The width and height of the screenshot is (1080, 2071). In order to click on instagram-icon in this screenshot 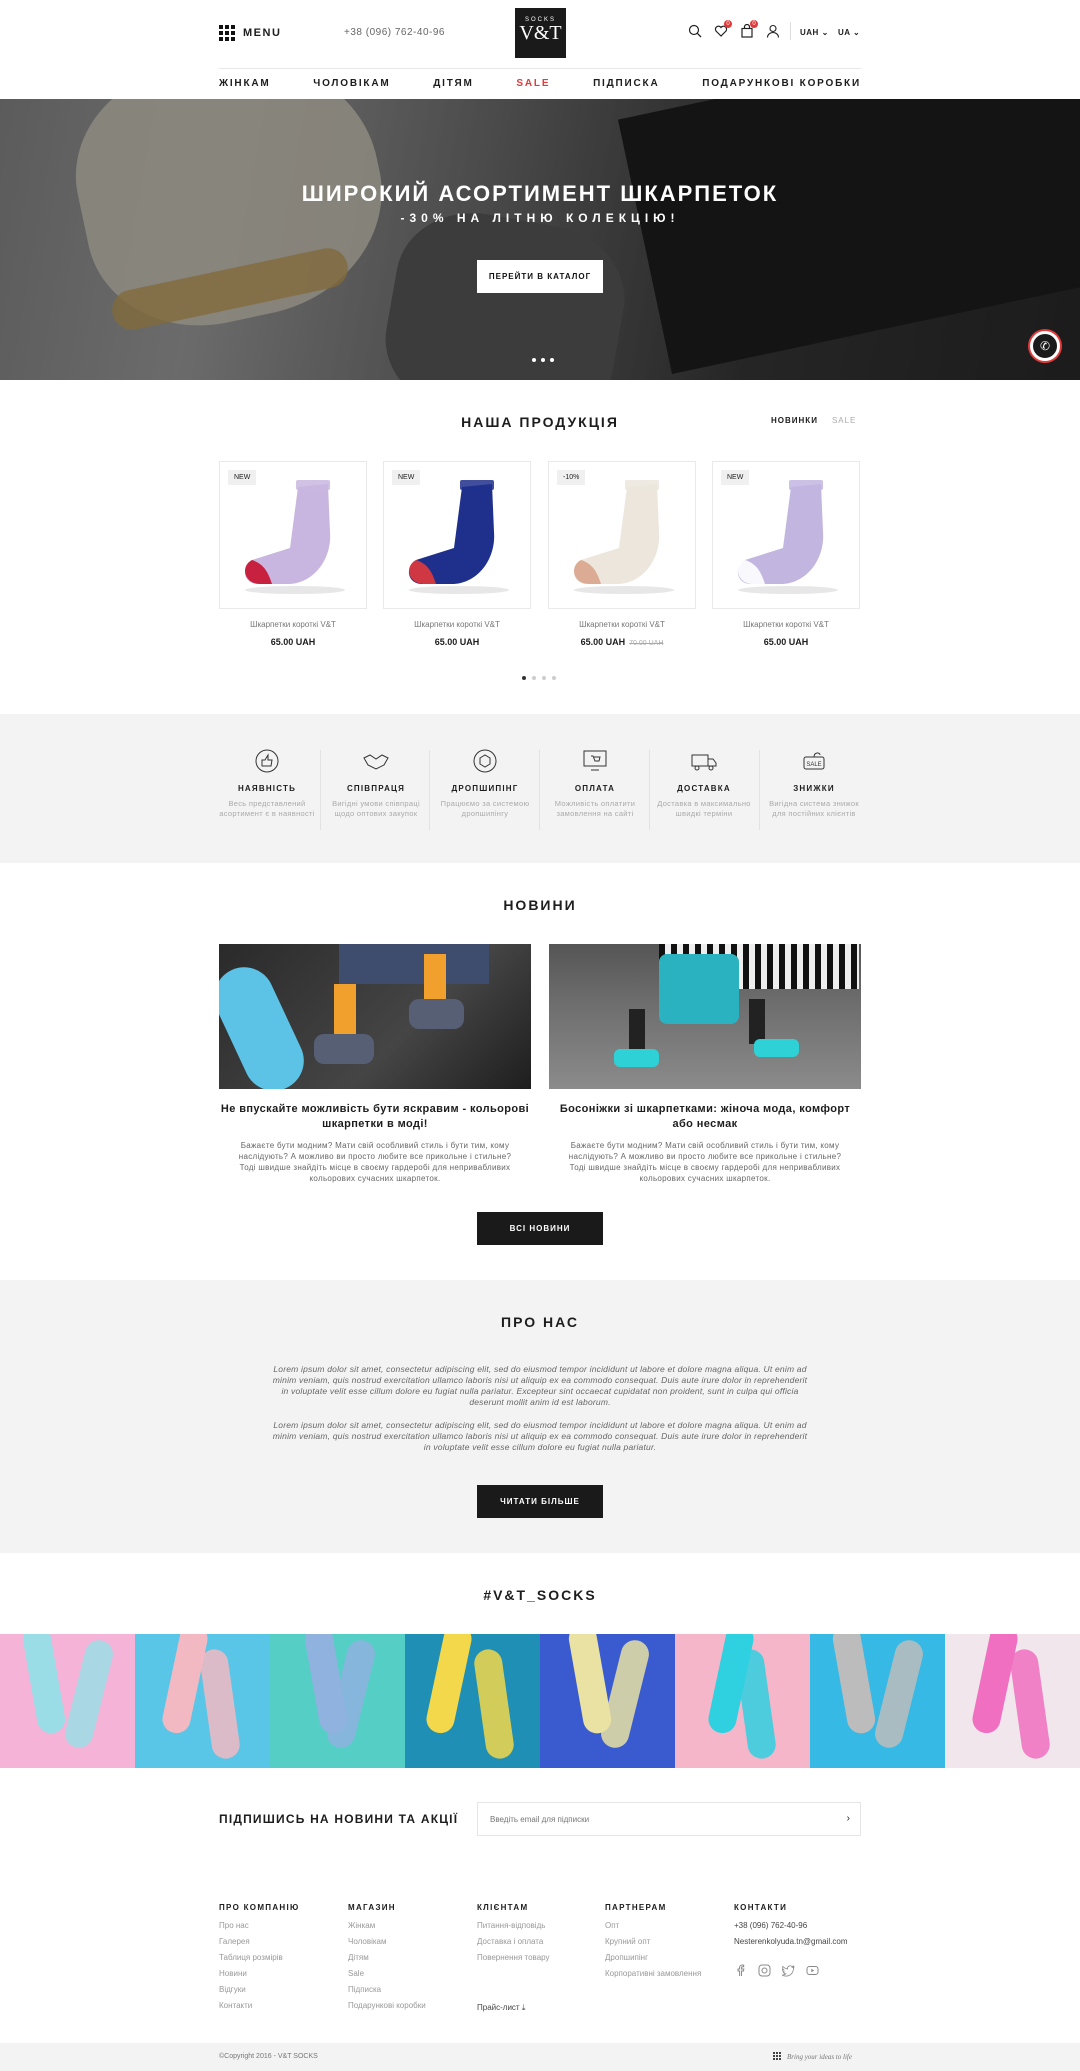, I will do `click(764, 1970)`.